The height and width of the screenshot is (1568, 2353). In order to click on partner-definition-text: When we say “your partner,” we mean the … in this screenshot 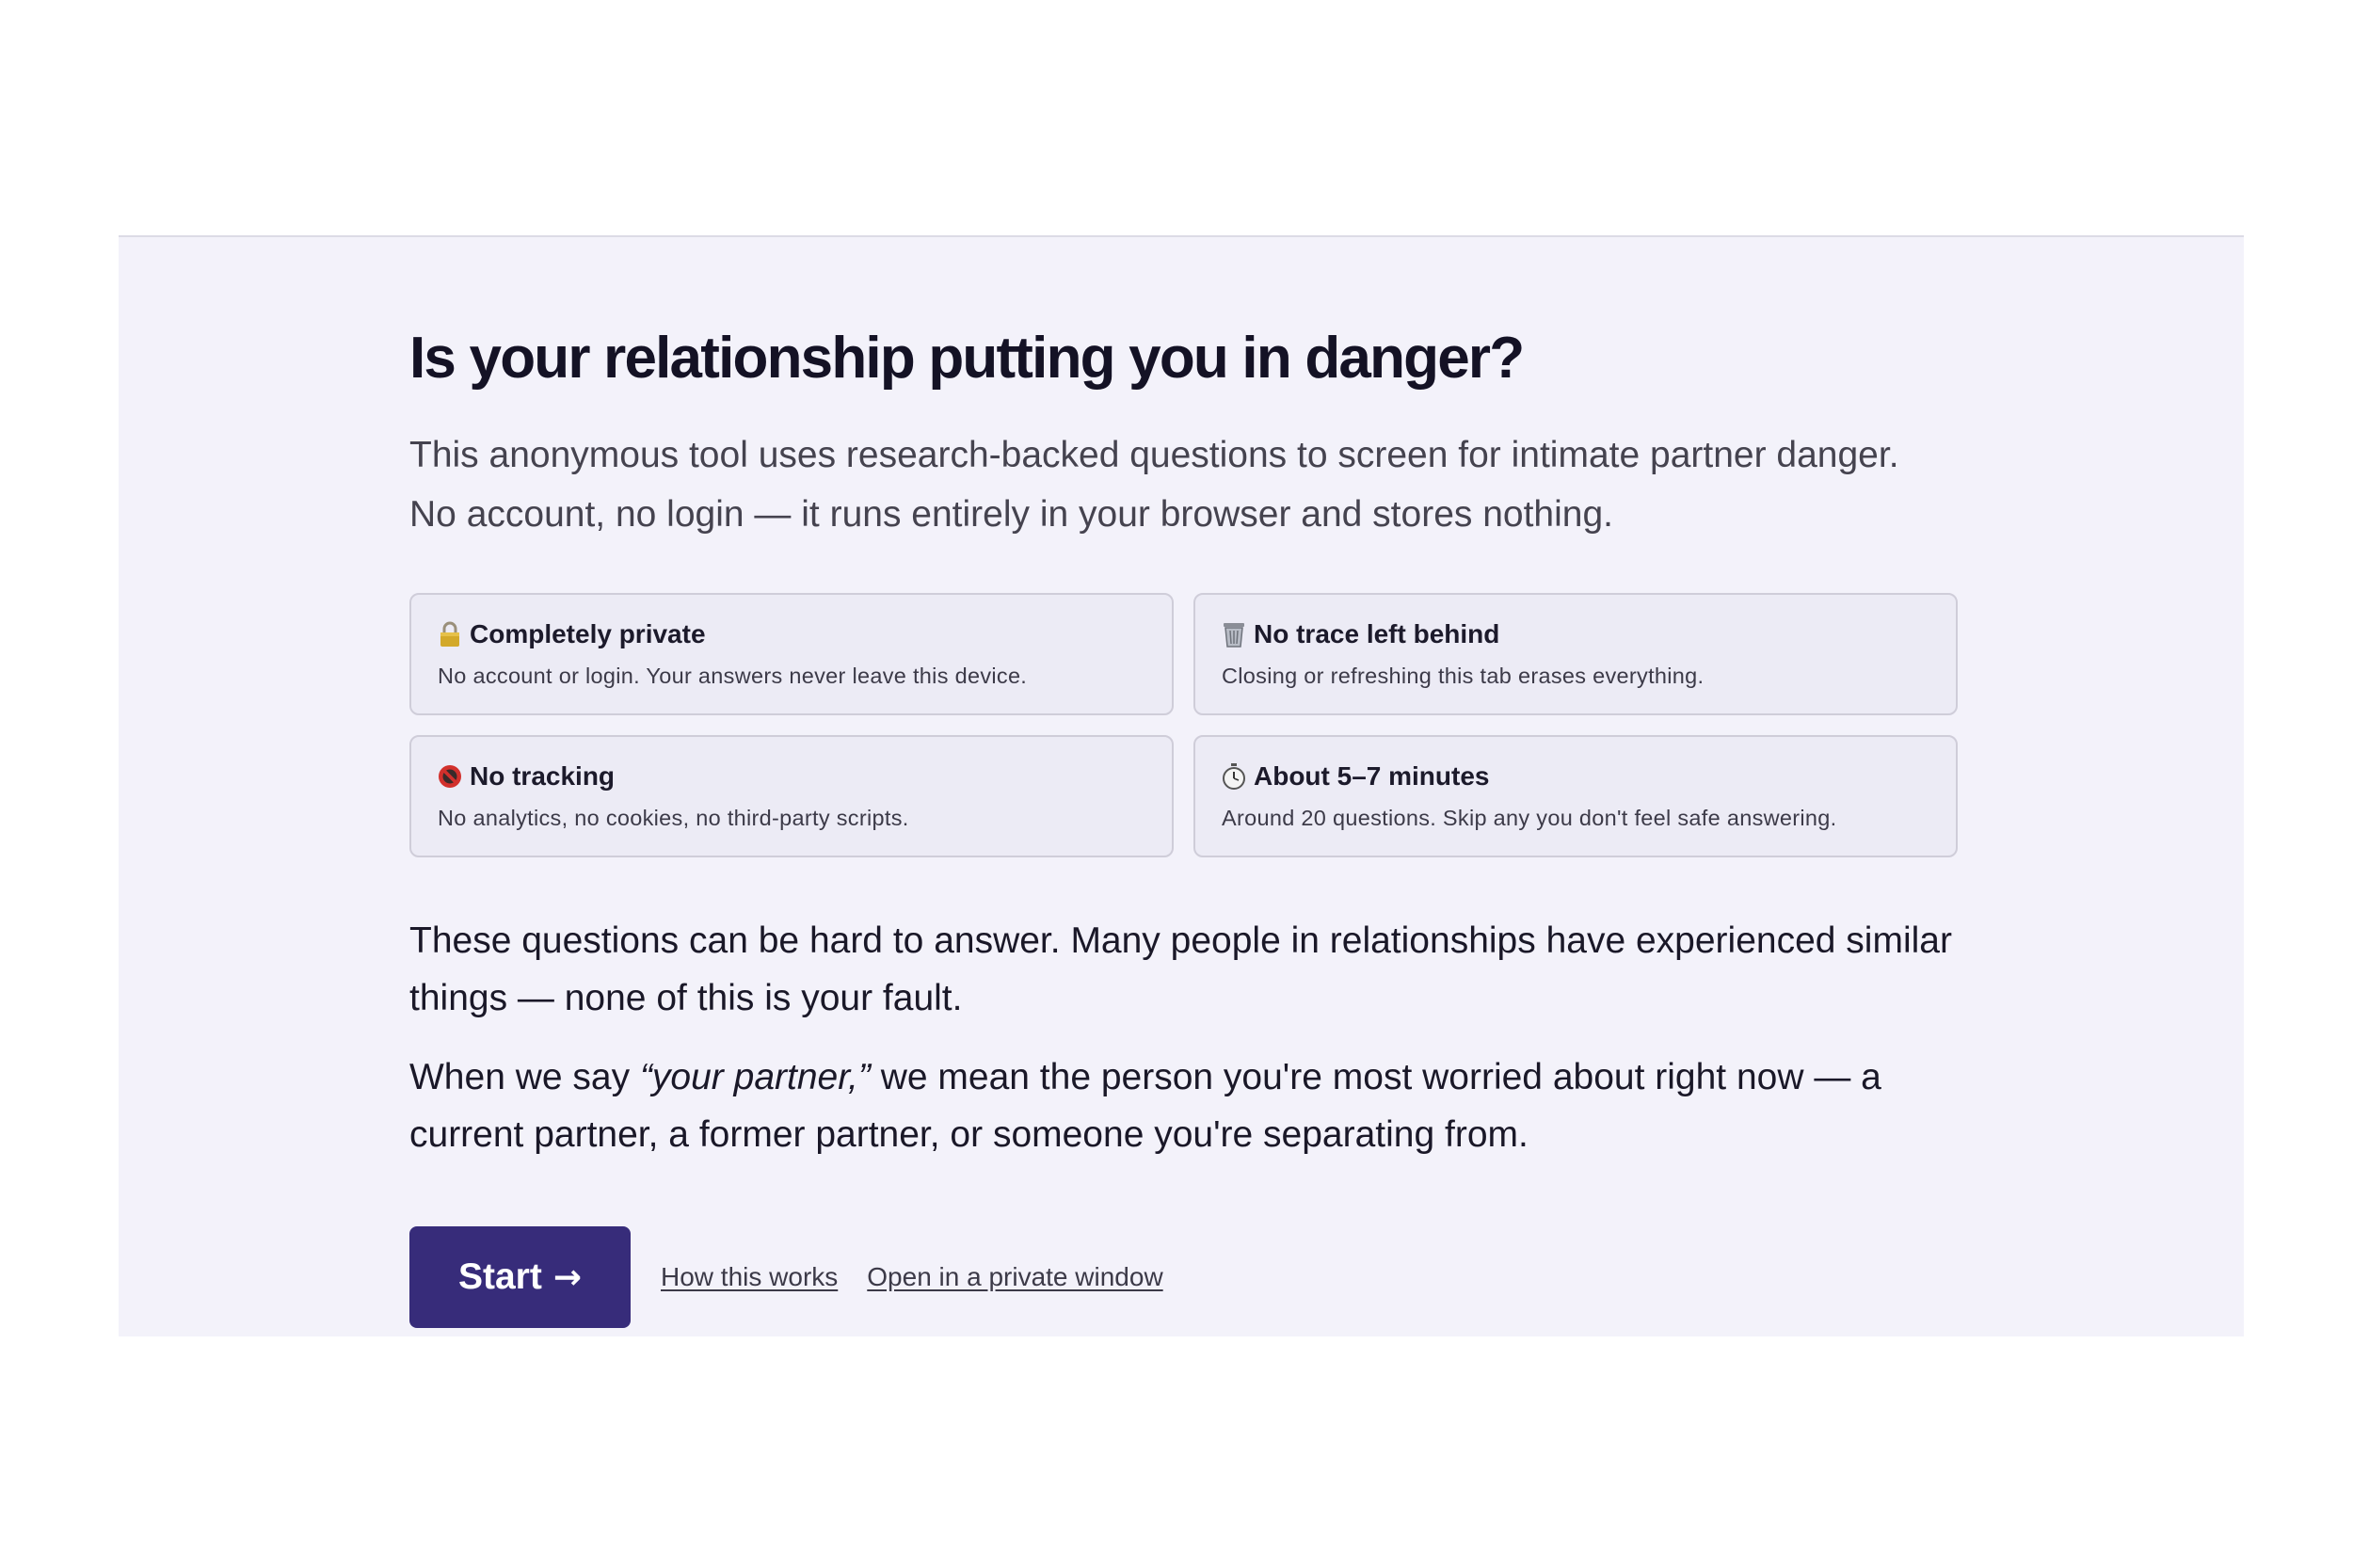, I will do `click(1145, 1106)`.